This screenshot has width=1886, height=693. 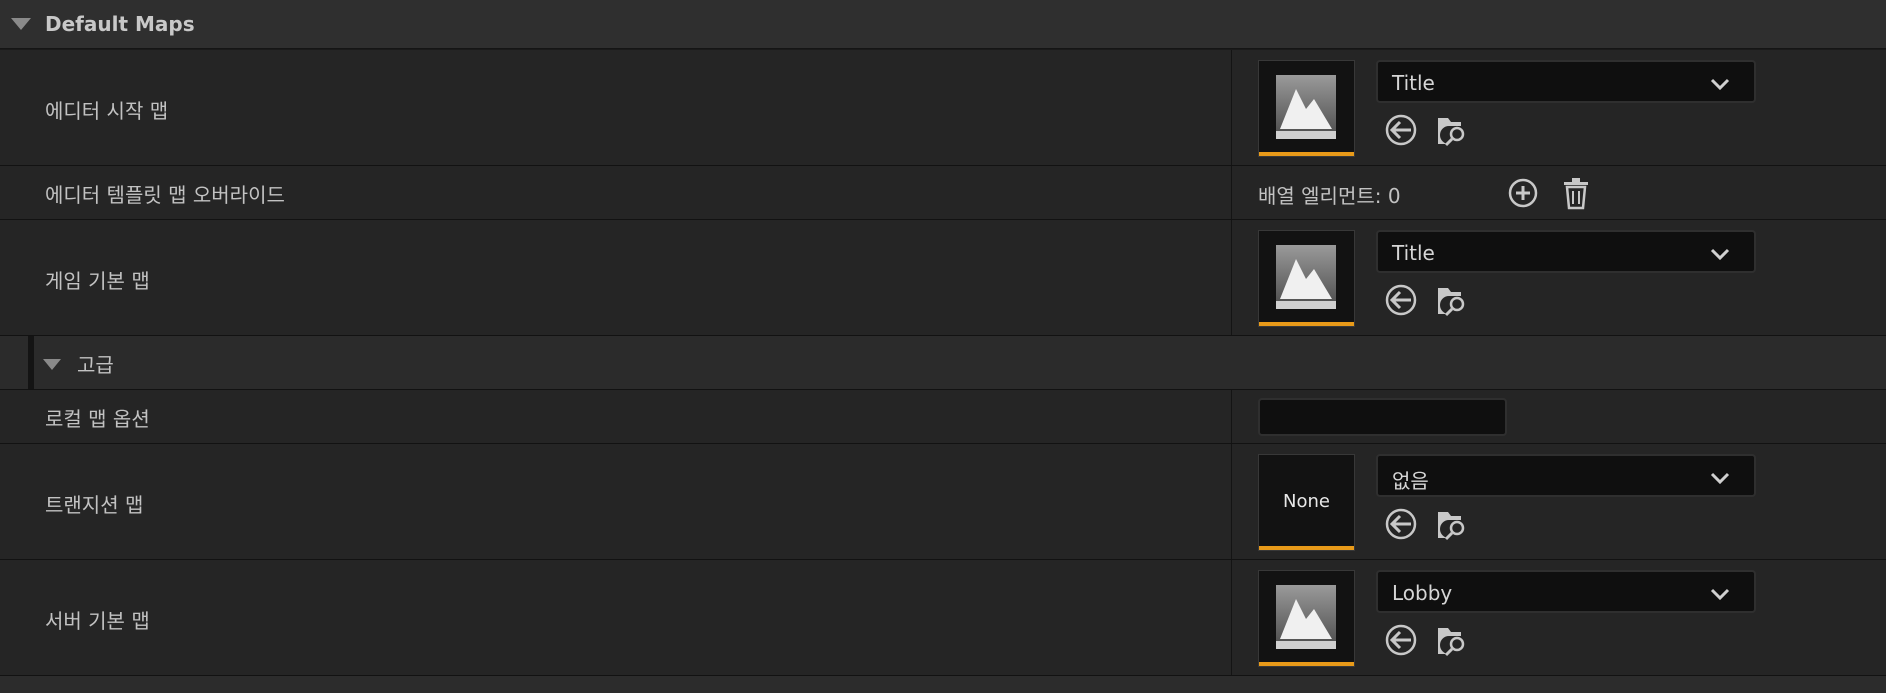 What do you see at coordinates (165, 195) in the screenshot?
I see `property-label: 에디터 템플릿 맵 오버라이드` at bounding box center [165, 195].